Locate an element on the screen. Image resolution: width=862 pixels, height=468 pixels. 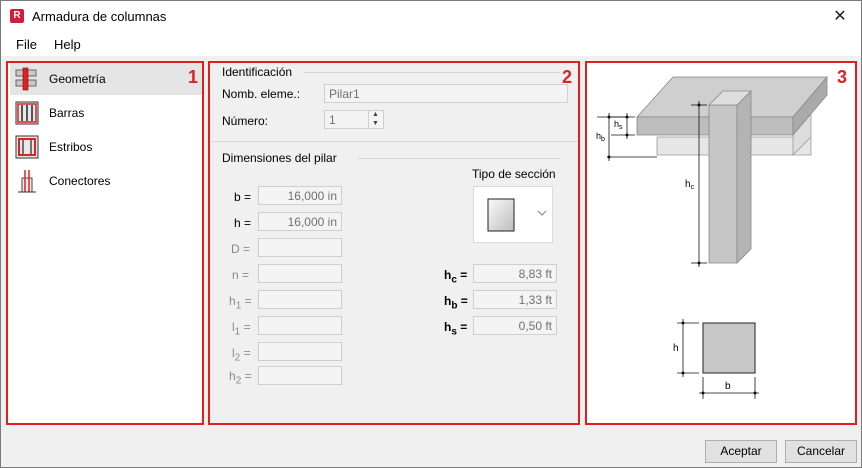
identification-group-title: Identificación is located at coordinates (257, 72).